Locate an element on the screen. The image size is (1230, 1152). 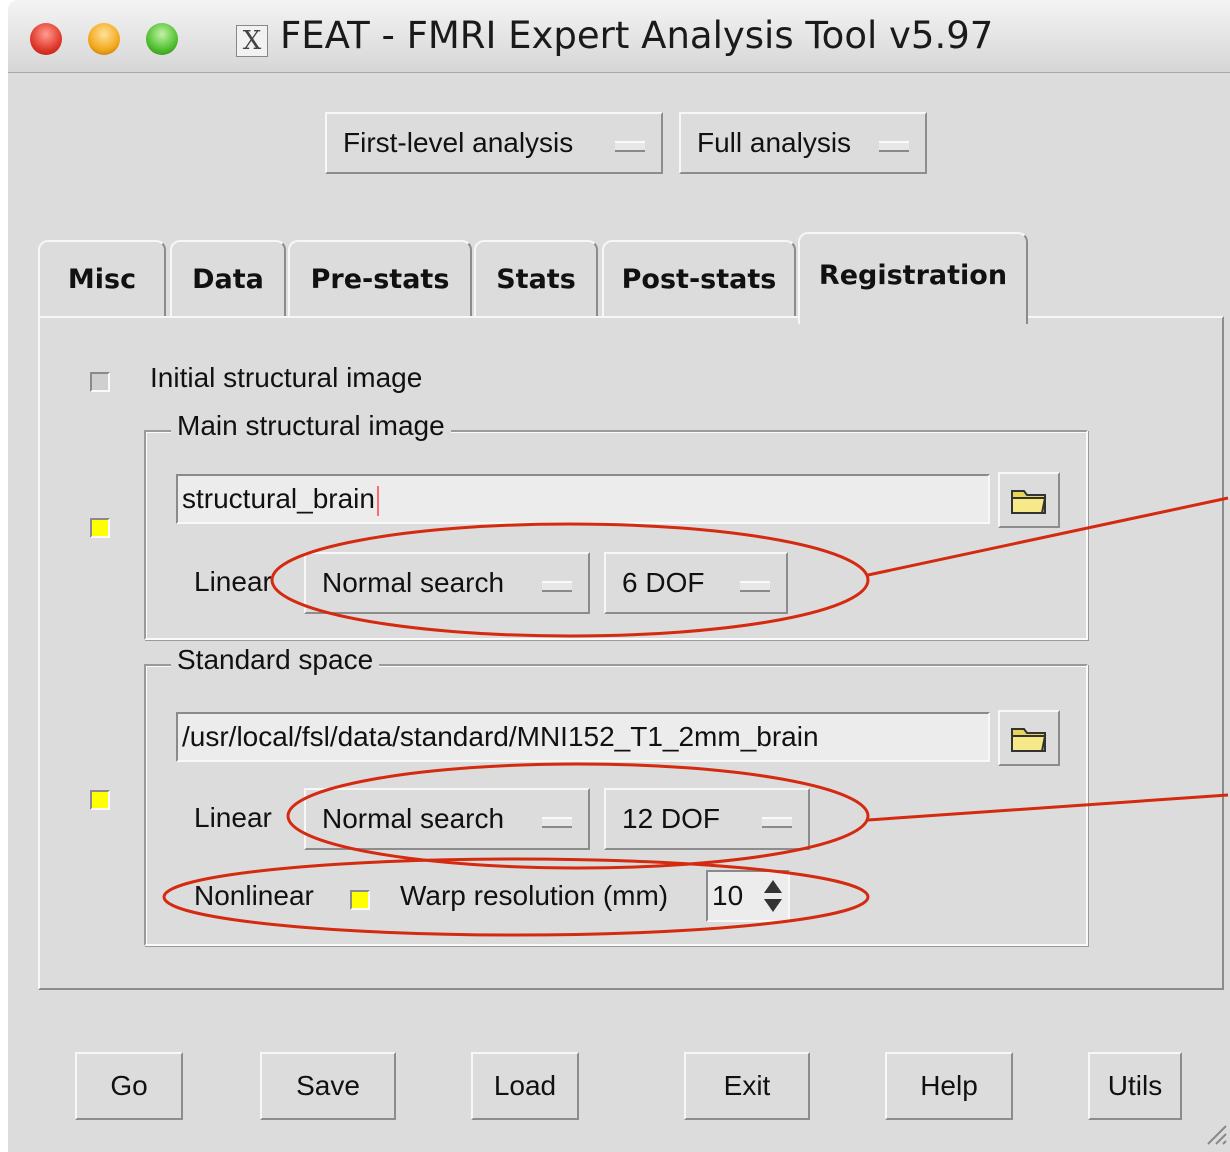
warp-resolution-spinbox: 10 is located at coordinates (748, 896).